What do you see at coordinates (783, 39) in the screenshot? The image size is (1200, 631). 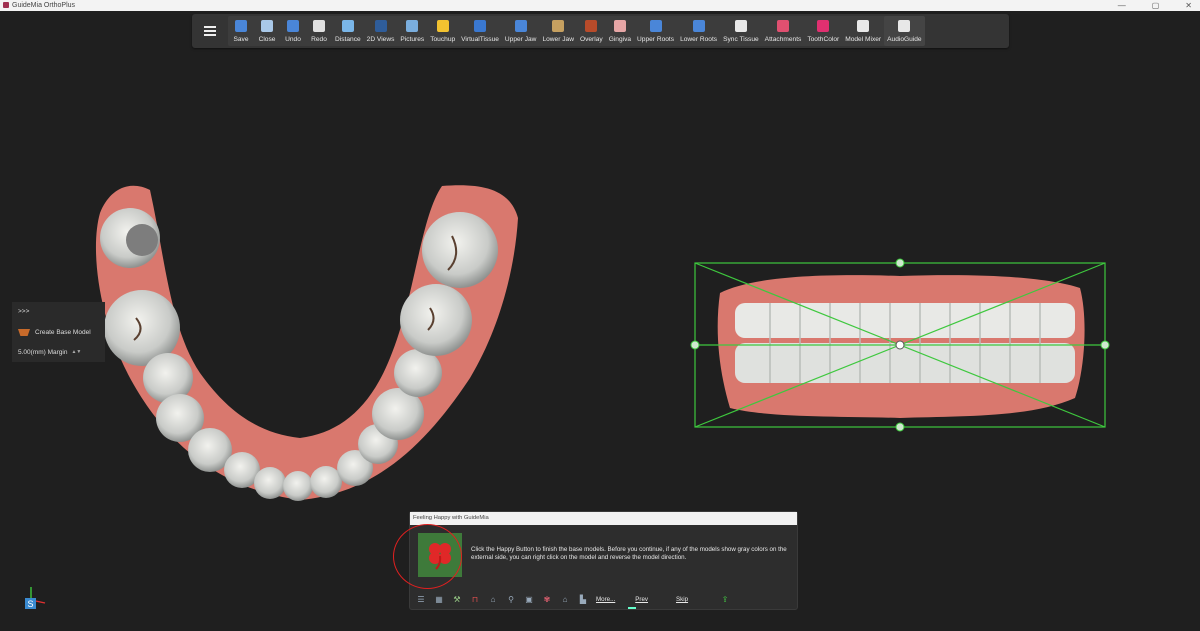 I see `toolbar-button-label: Attachments` at bounding box center [783, 39].